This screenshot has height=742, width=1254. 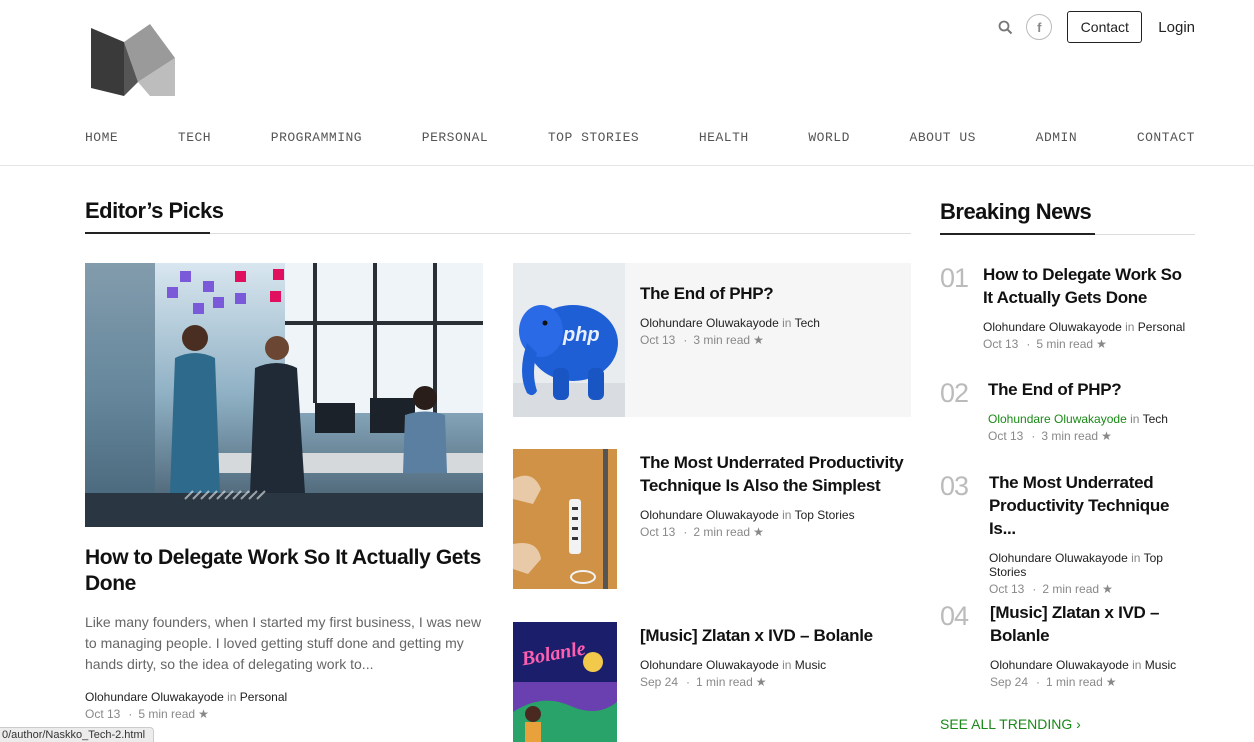 What do you see at coordinates (807, 323) in the screenshot?
I see `post-category: Tech` at bounding box center [807, 323].